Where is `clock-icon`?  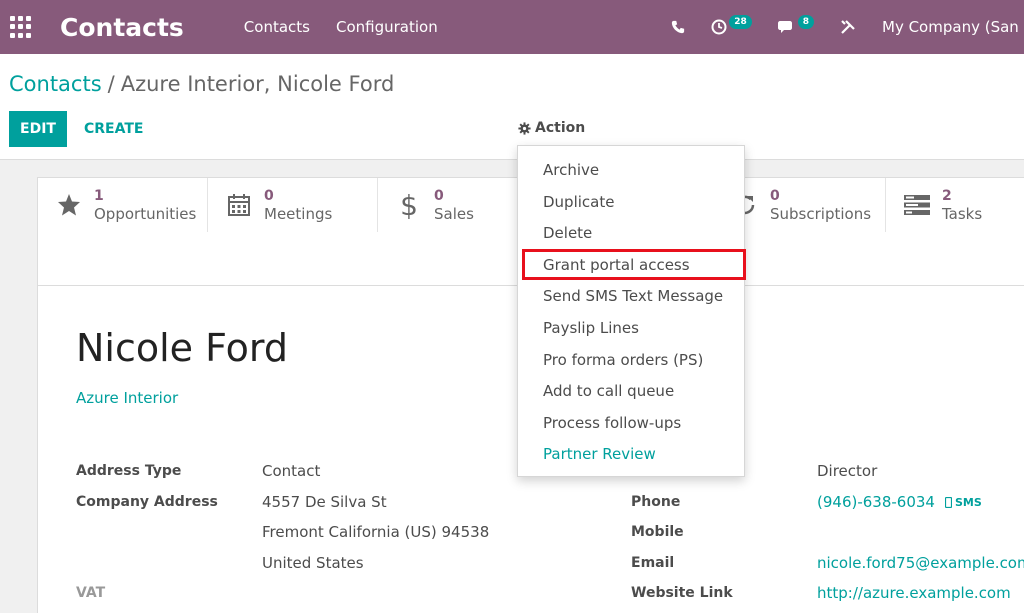 clock-icon is located at coordinates (719, 27).